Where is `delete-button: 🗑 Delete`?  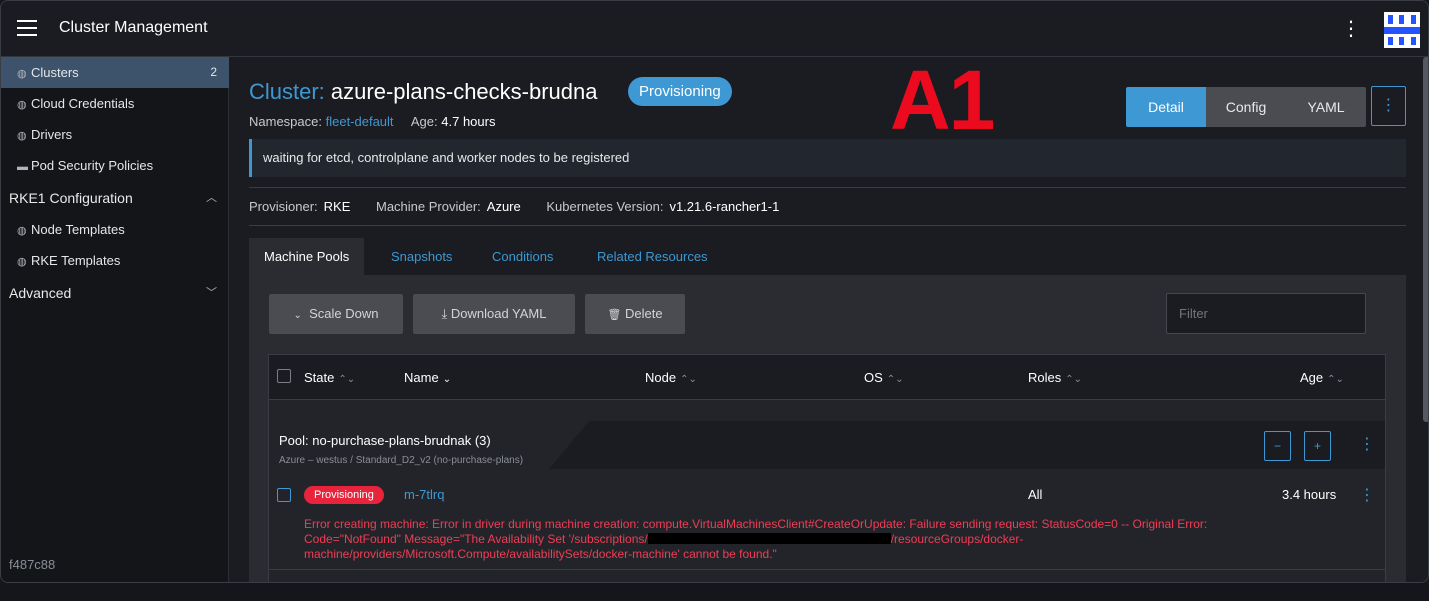 delete-button: 🗑 Delete is located at coordinates (635, 314).